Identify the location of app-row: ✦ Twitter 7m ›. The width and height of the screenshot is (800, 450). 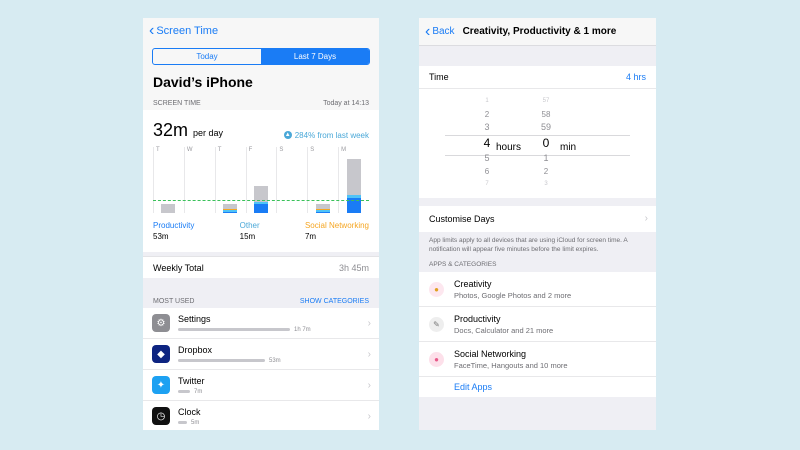
(261, 385).